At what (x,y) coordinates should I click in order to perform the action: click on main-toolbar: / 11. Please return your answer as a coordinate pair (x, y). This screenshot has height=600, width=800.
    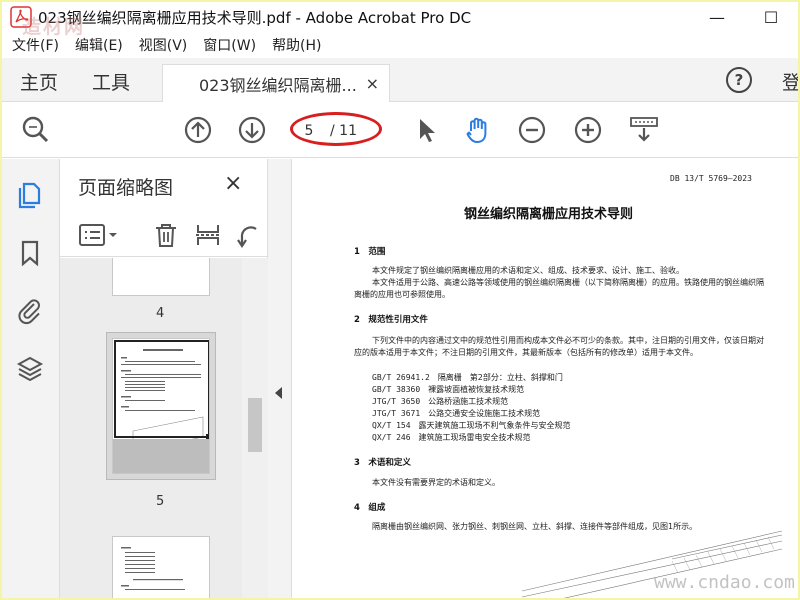
    Looking at the image, I should click on (400, 130).